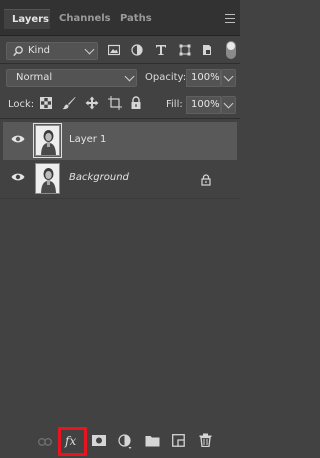  Describe the element at coordinates (161, 50) in the screenshot. I see `type-filter-icon` at that location.